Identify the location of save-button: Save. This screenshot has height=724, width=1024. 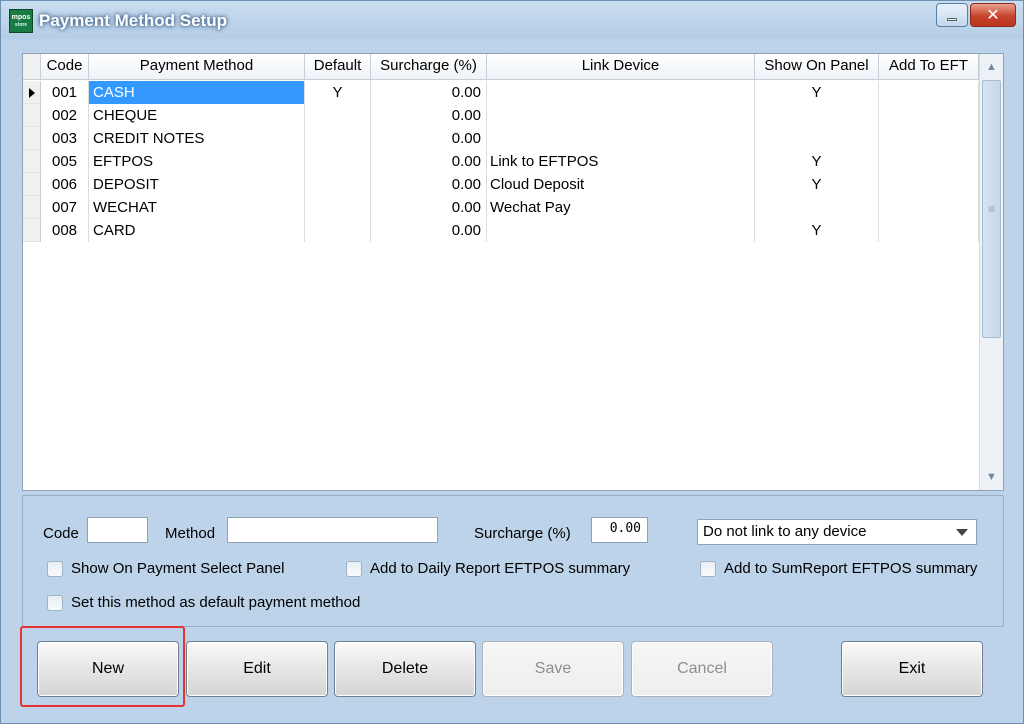
(553, 669).